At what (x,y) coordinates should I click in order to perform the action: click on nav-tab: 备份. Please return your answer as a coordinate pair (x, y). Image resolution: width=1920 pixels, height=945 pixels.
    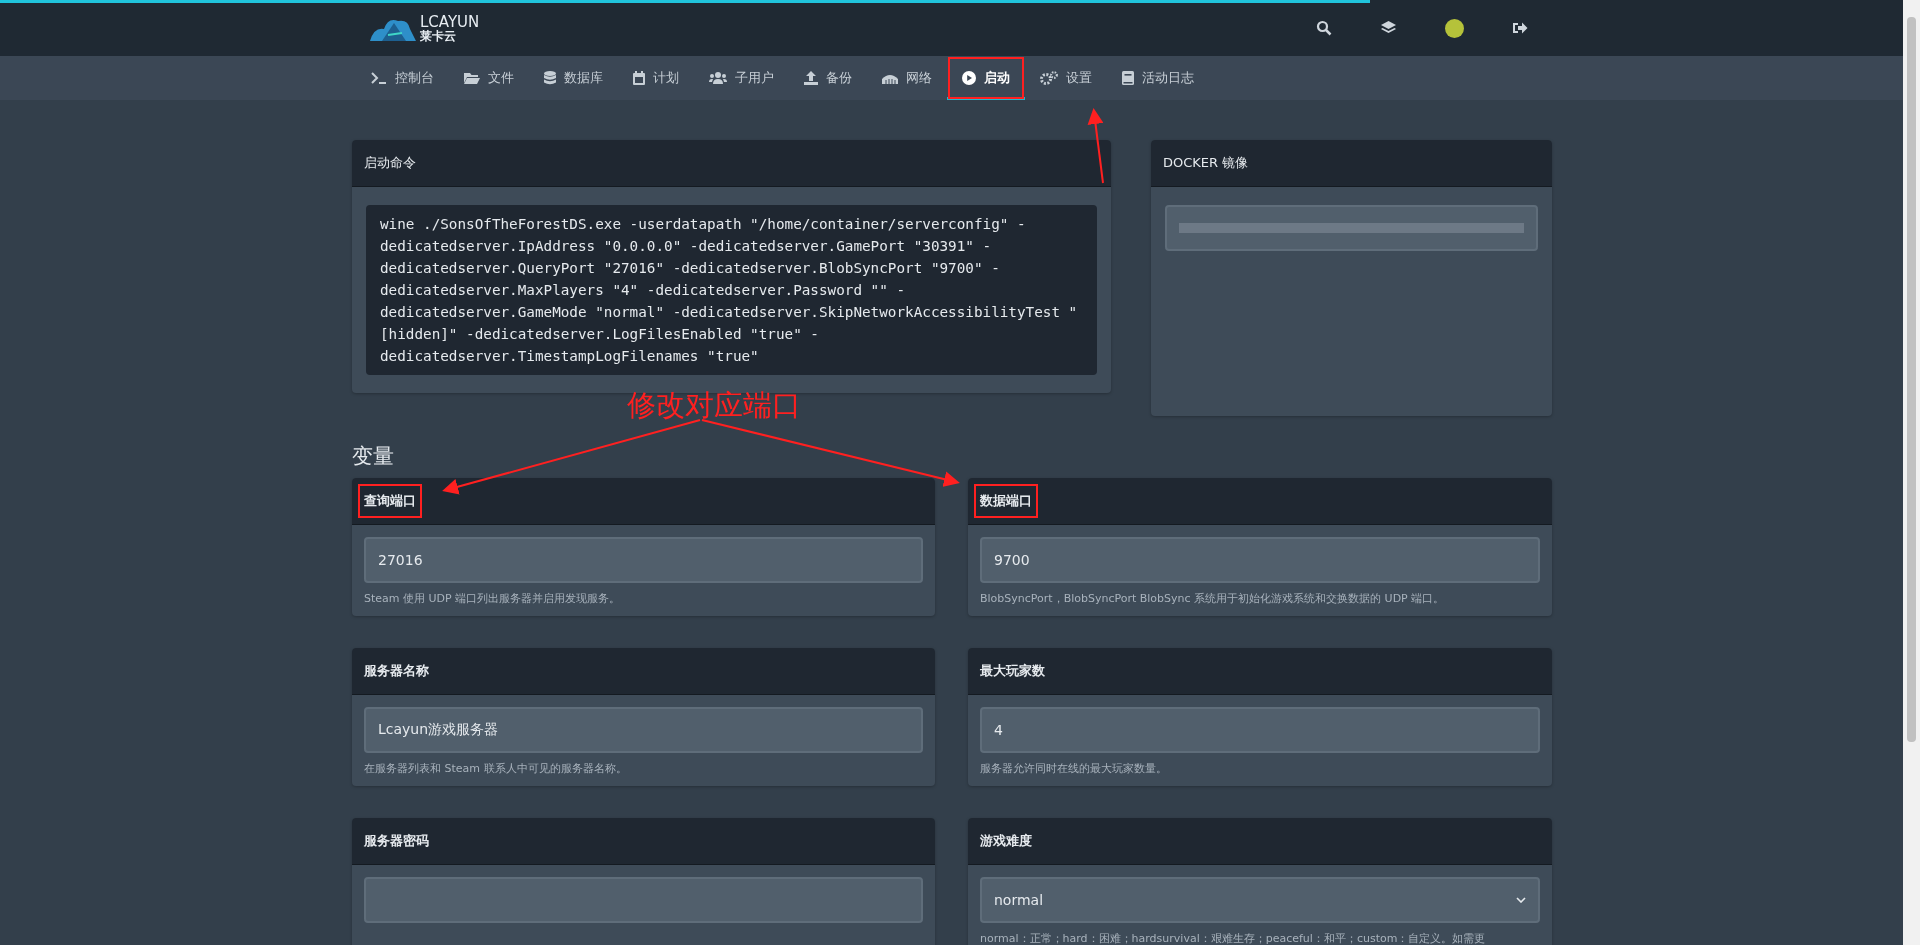
    Looking at the image, I should click on (828, 78).